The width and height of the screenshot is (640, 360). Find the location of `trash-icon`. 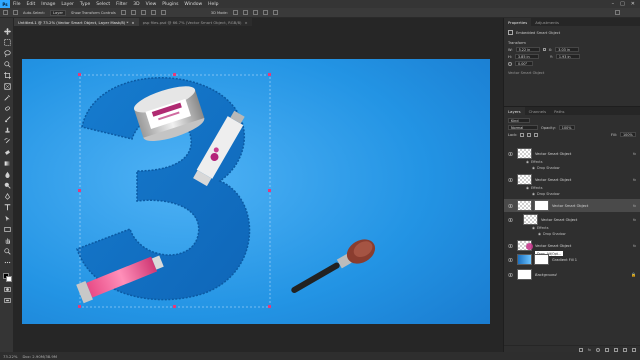

trash-icon is located at coordinates (634, 349).